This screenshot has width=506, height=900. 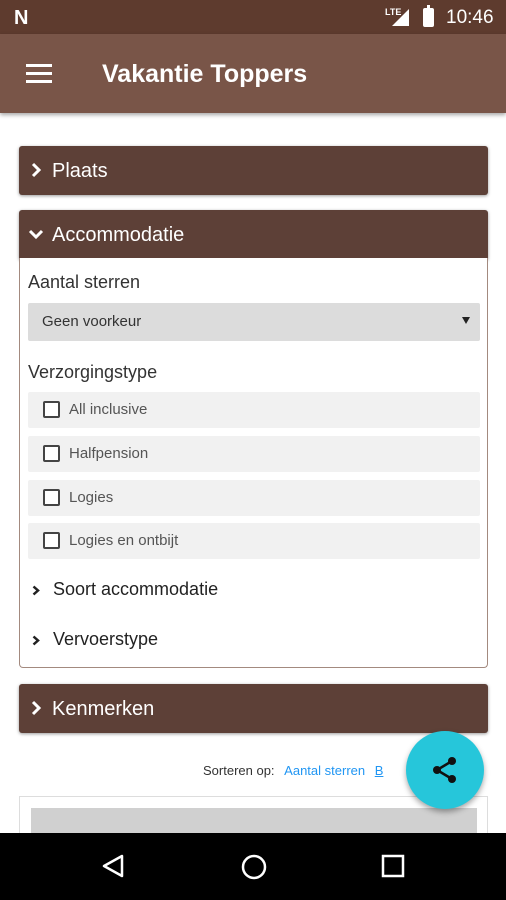 What do you see at coordinates (108, 409) in the screenshot?
I see `checkbox-label: All inclusive` at bounding box center [108, 409].